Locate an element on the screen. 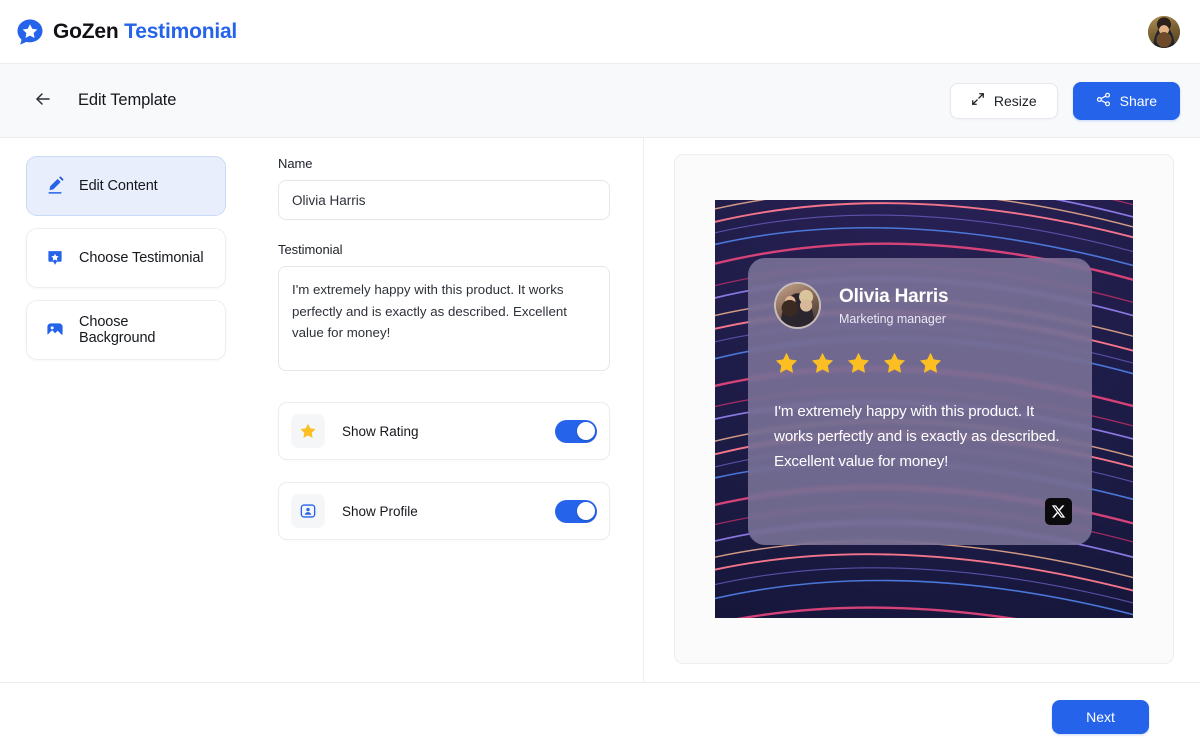 This screenshot has height=750, width=1200. badge-star-icon is located at coordinates (55, 258).